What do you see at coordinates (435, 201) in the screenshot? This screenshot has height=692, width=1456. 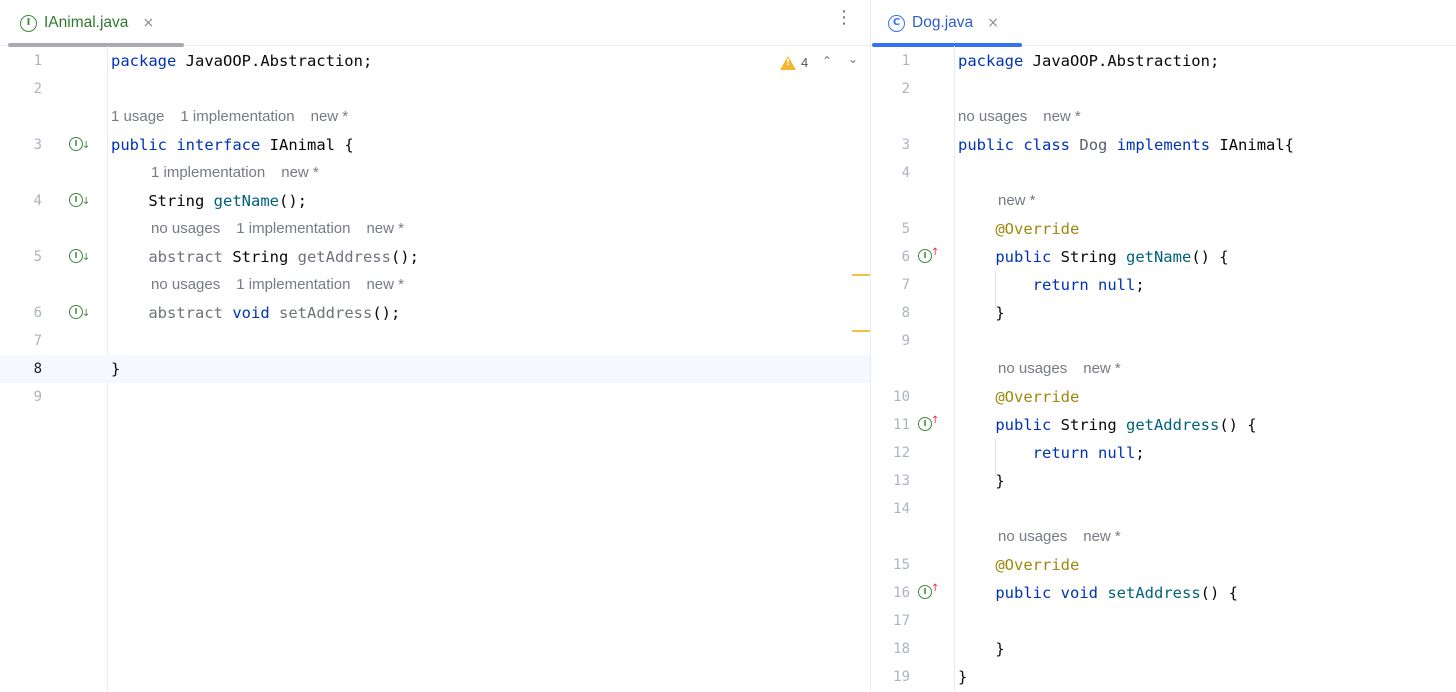 I see `code-line: 4 I ↓ String getName();` at bounding box center [435, 201].